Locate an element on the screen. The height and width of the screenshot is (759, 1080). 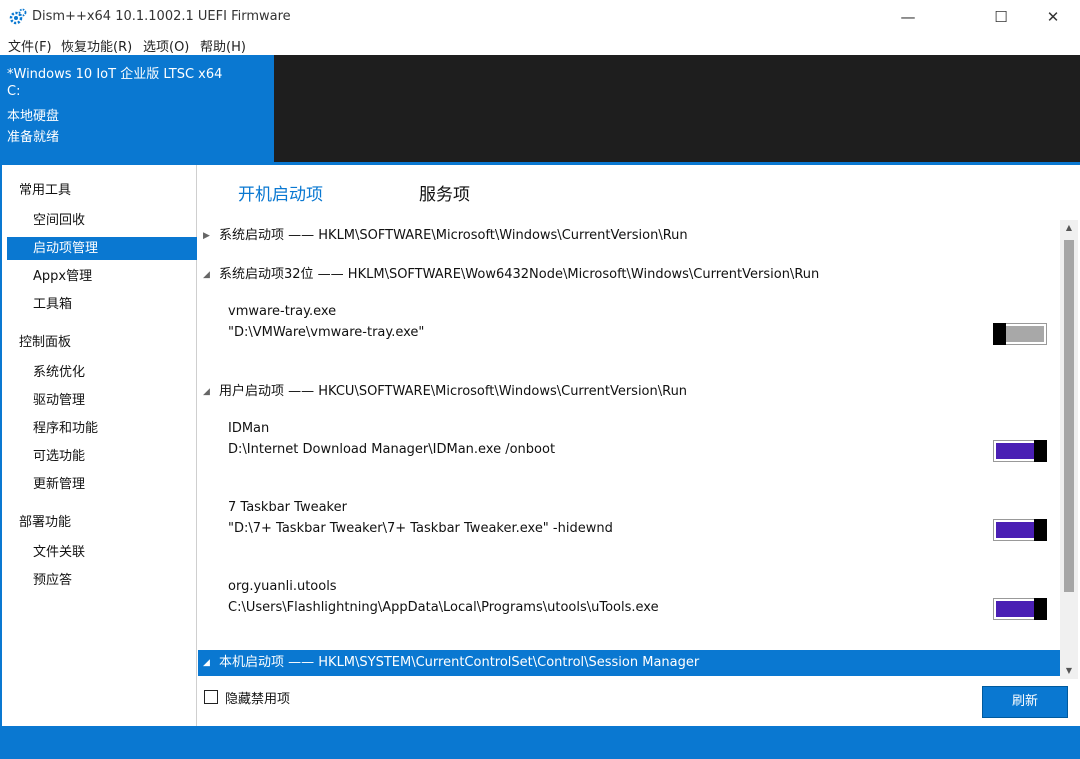
sidebar-item-toolbox: 工具箱 is located at coordinates (102, 304).